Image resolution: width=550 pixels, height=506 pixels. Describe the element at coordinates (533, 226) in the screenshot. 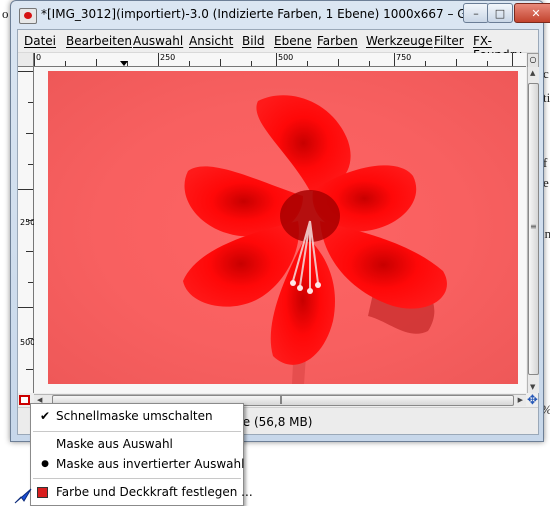

I see `scroll-grip-icon: ≡` at that location.